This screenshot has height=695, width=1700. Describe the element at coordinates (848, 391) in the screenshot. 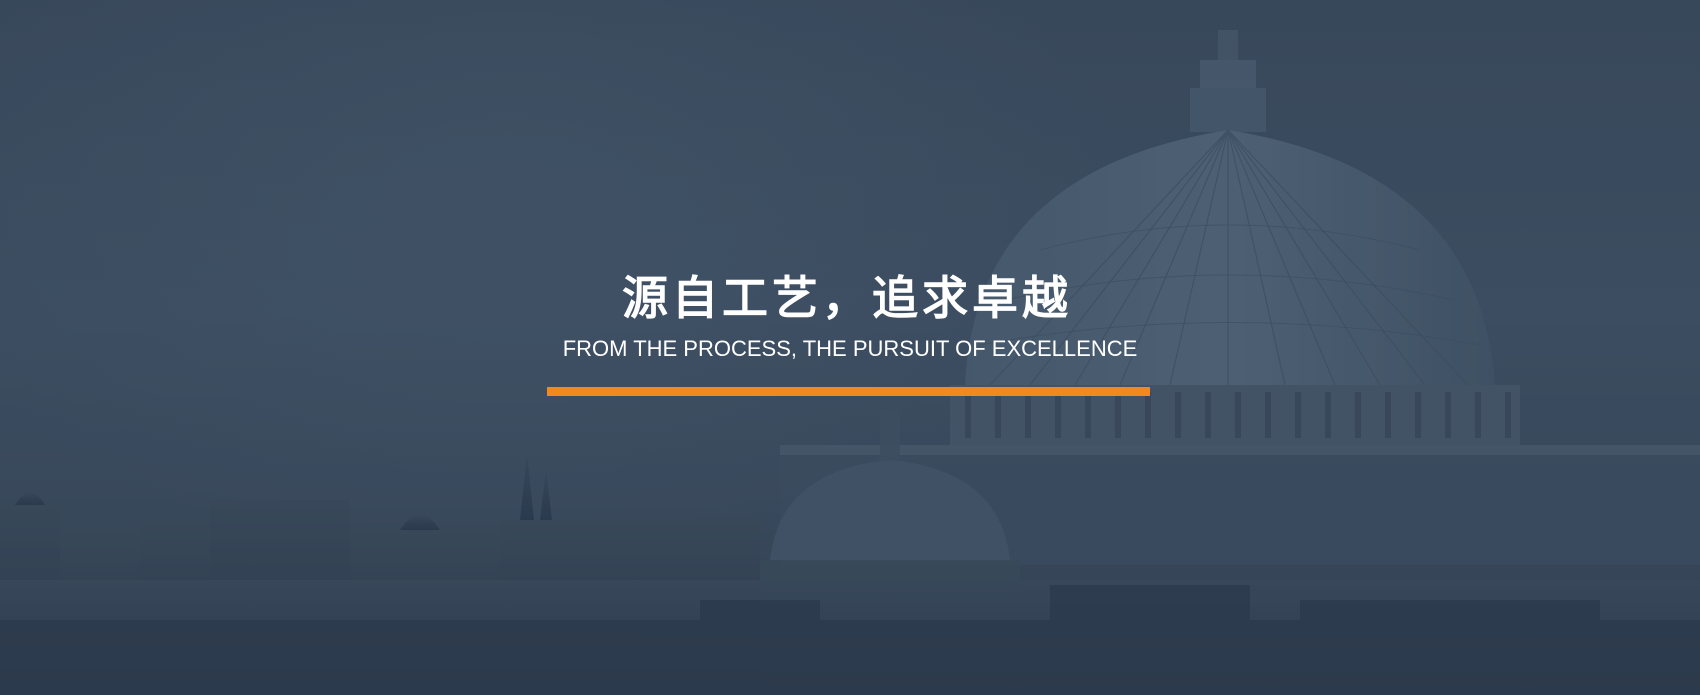

I see `accent-divider-bar` at that location.